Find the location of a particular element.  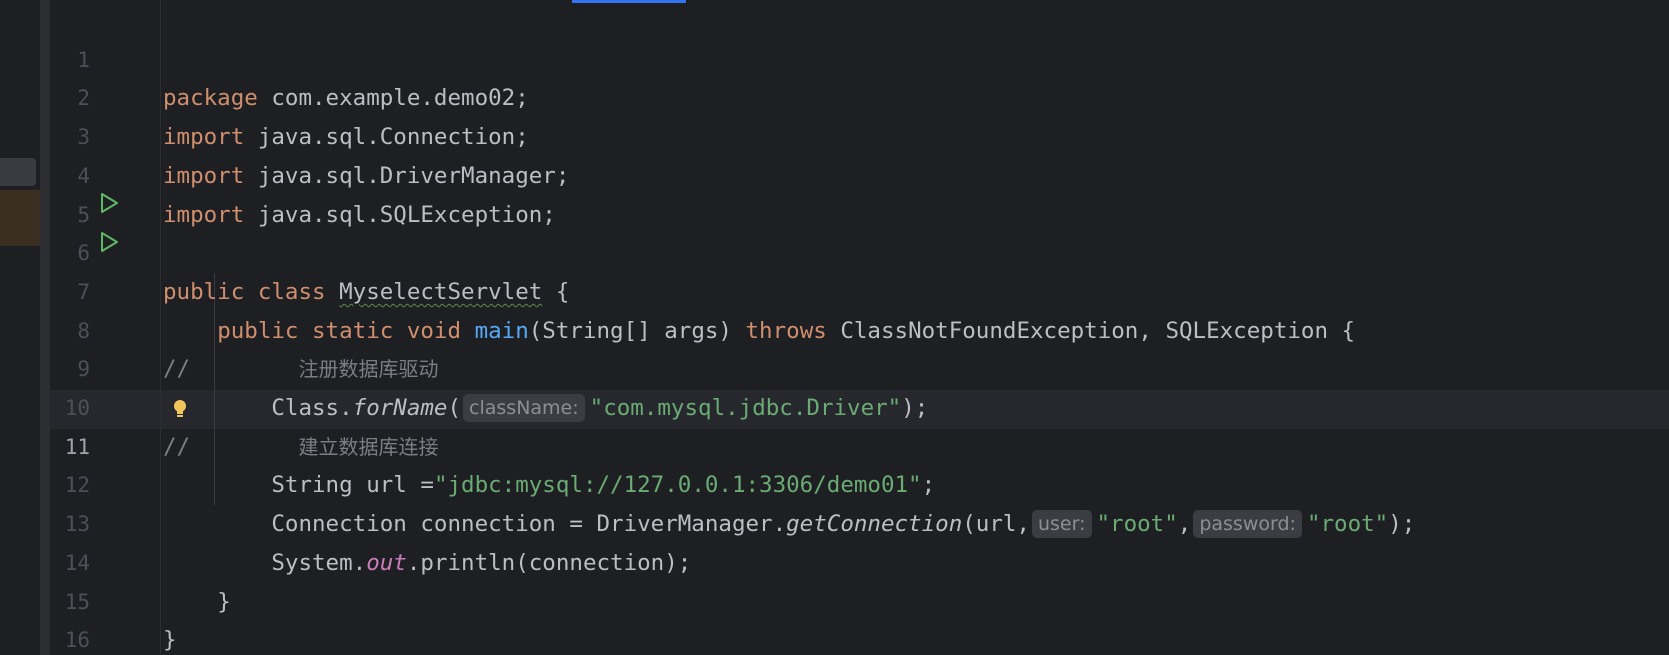

code-text: } is located at coordinates (170, 638).